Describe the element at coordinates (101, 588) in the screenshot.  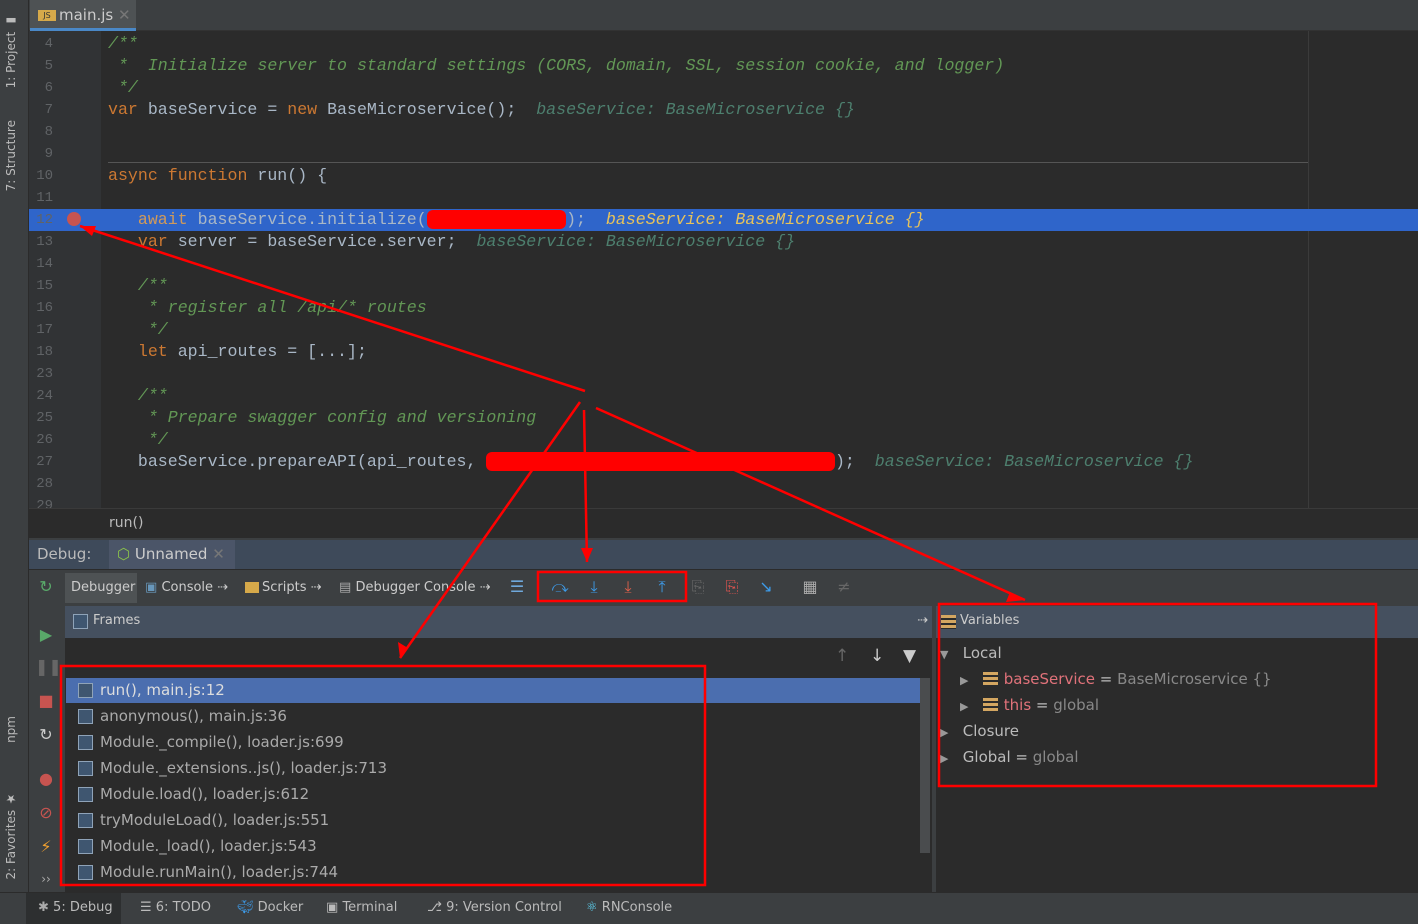
I see `tab-debugger: Debugger` at that location.